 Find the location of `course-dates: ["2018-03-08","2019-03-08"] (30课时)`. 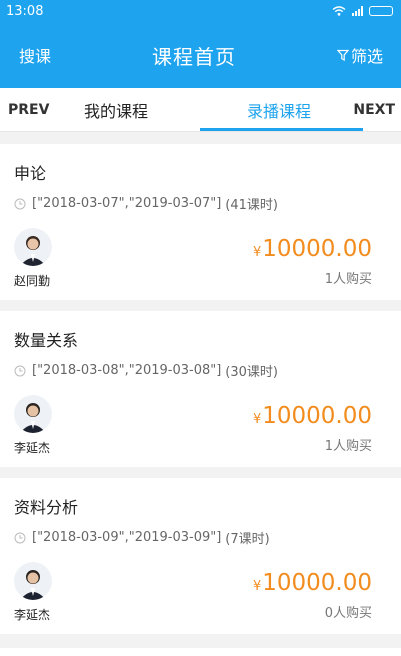

course-dates: ["2018-03-08","2019-03-08"] (30课时) is located at coordinates (146, 370).